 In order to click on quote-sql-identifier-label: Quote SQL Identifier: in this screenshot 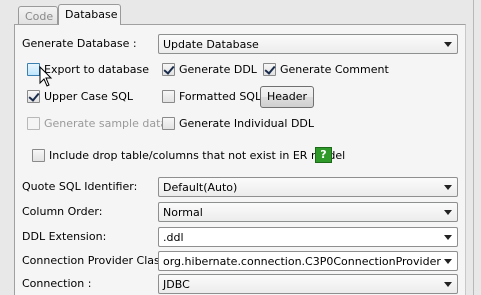, I will do `click(80, 186)`.